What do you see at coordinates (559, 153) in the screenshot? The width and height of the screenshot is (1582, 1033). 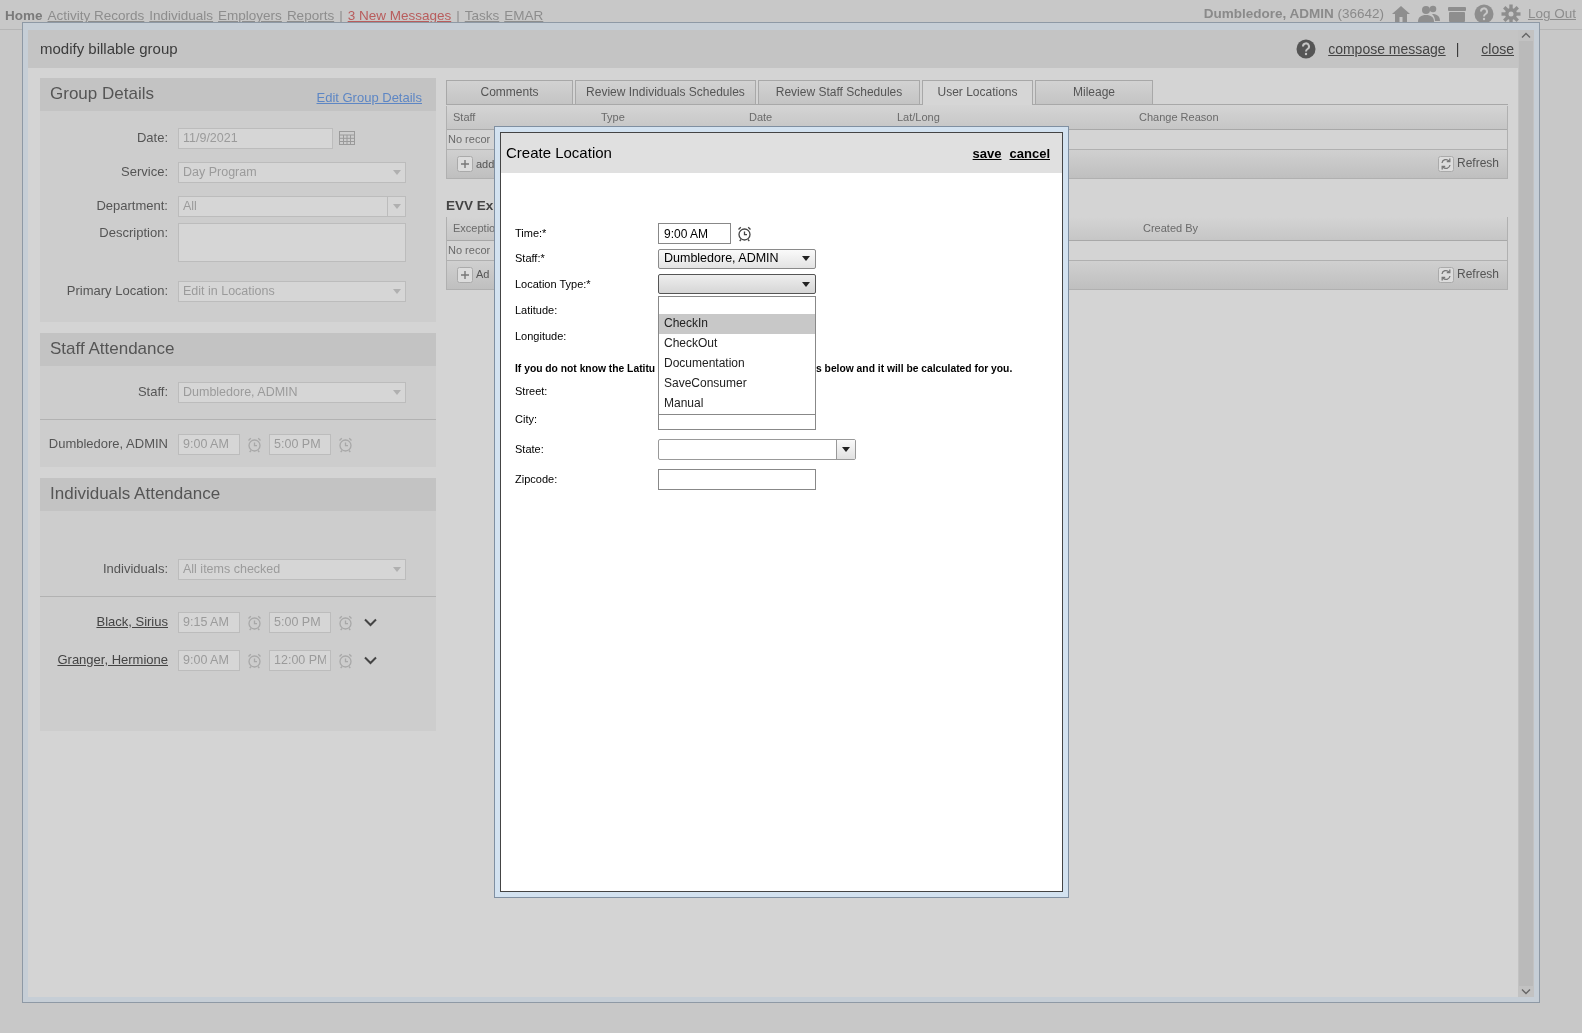 I see `modal-title: Create Location` at bounding box center [559, 153].